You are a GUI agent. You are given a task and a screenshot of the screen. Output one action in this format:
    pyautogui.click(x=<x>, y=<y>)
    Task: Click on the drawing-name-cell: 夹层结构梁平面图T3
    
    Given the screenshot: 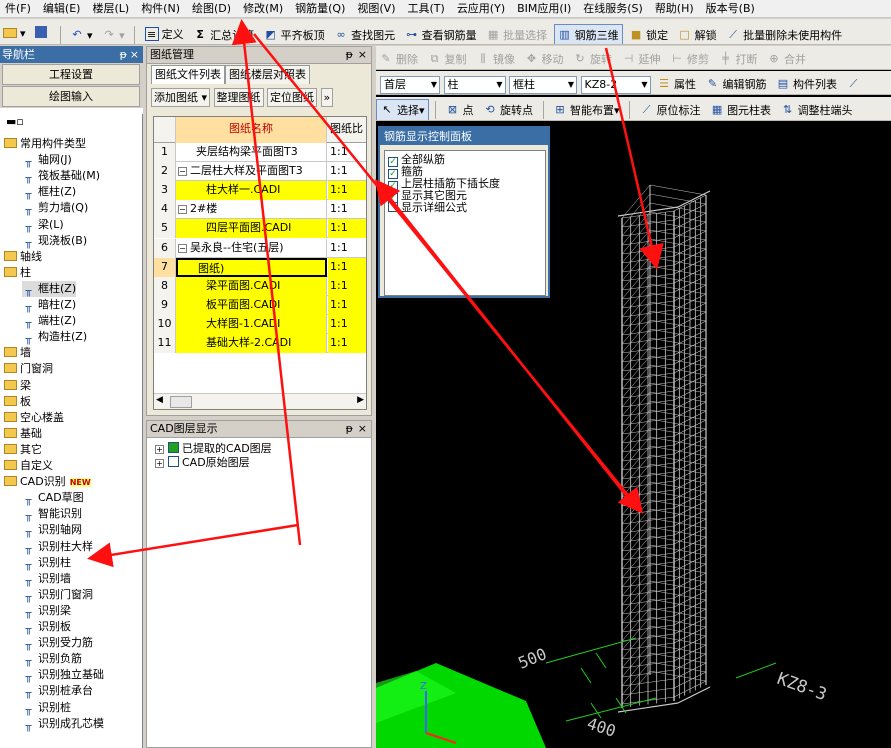 What is the action you would take?
    pyautogui.click(x=251, y=152)
    